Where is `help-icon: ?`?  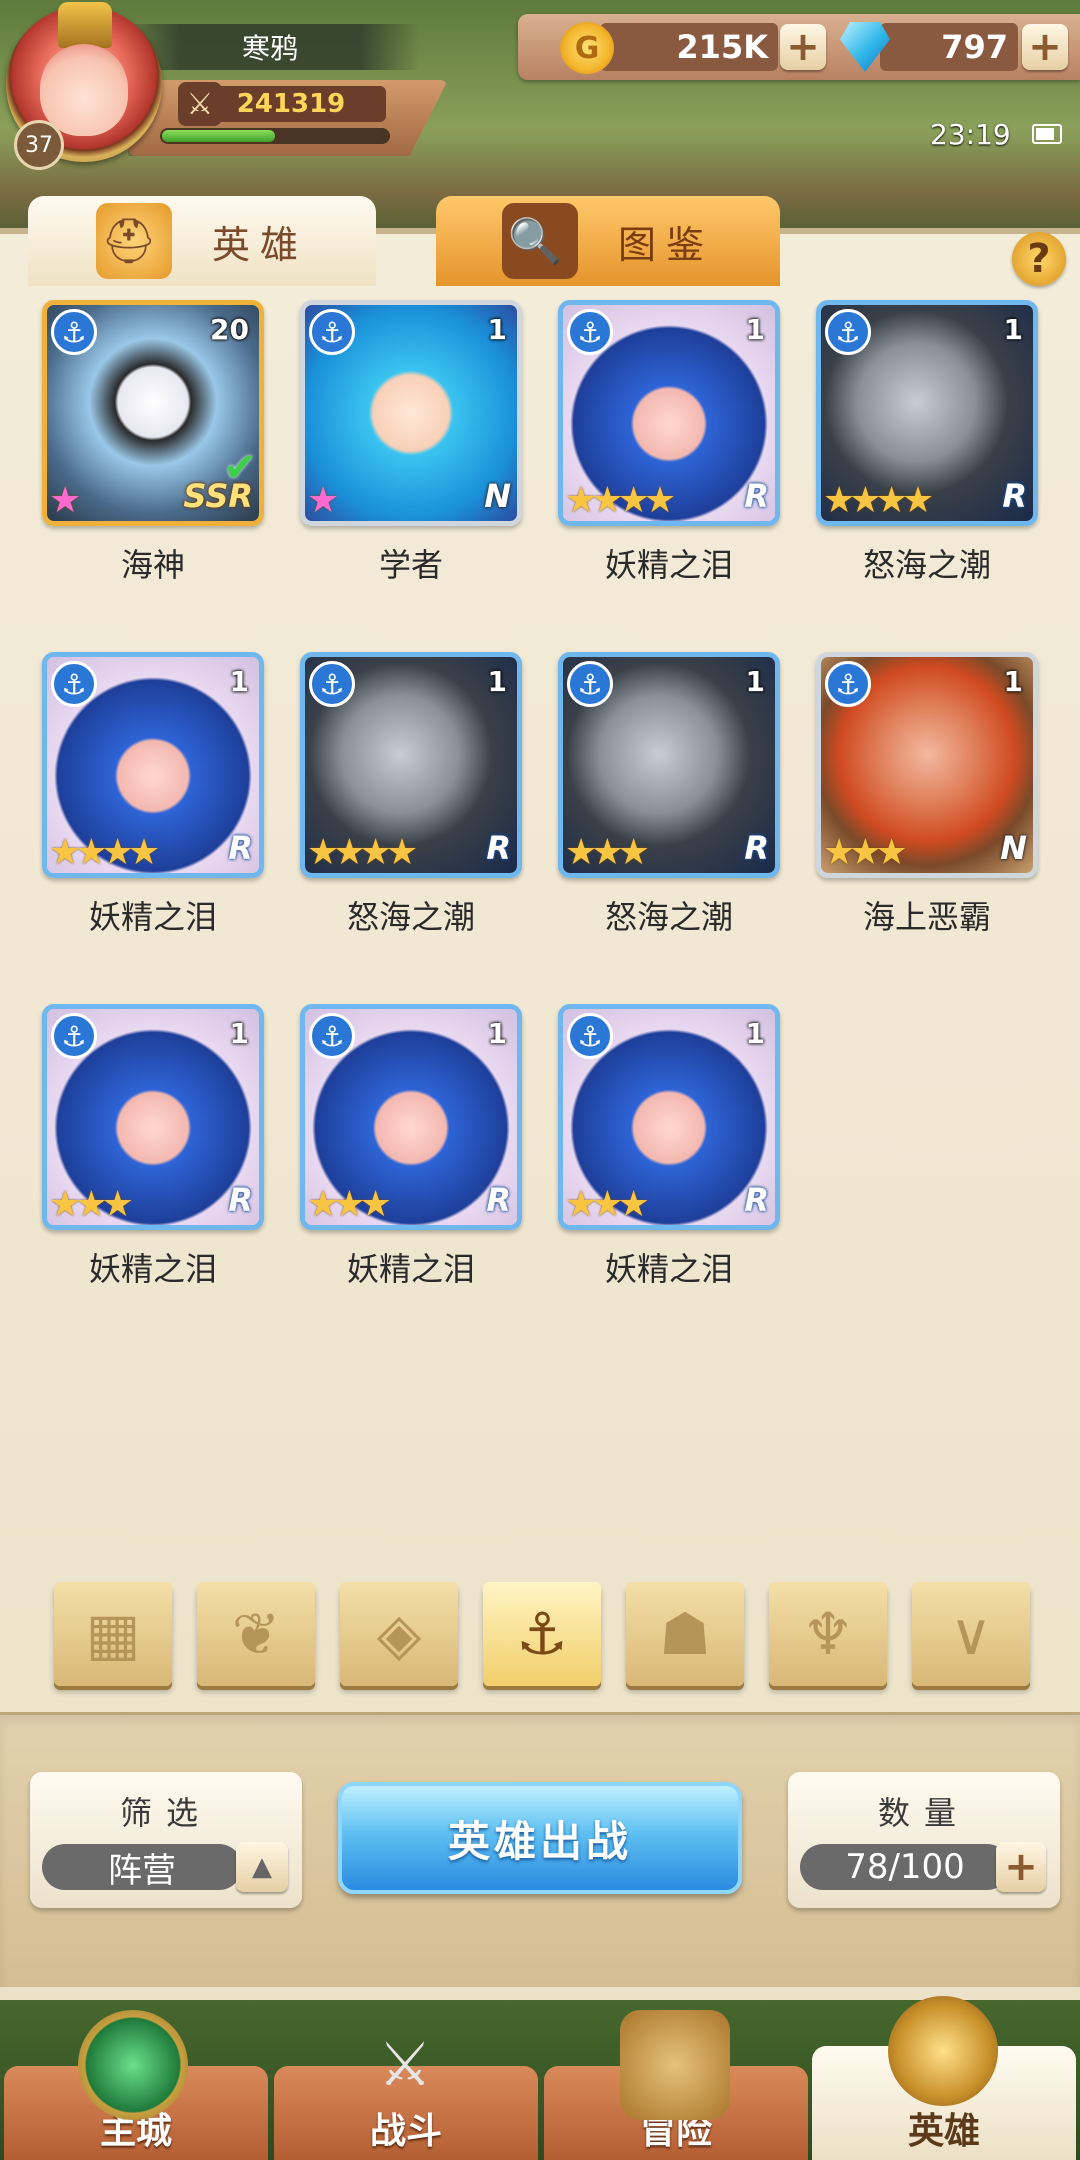 help-icon: ? is located at coordinates (1039, 259).